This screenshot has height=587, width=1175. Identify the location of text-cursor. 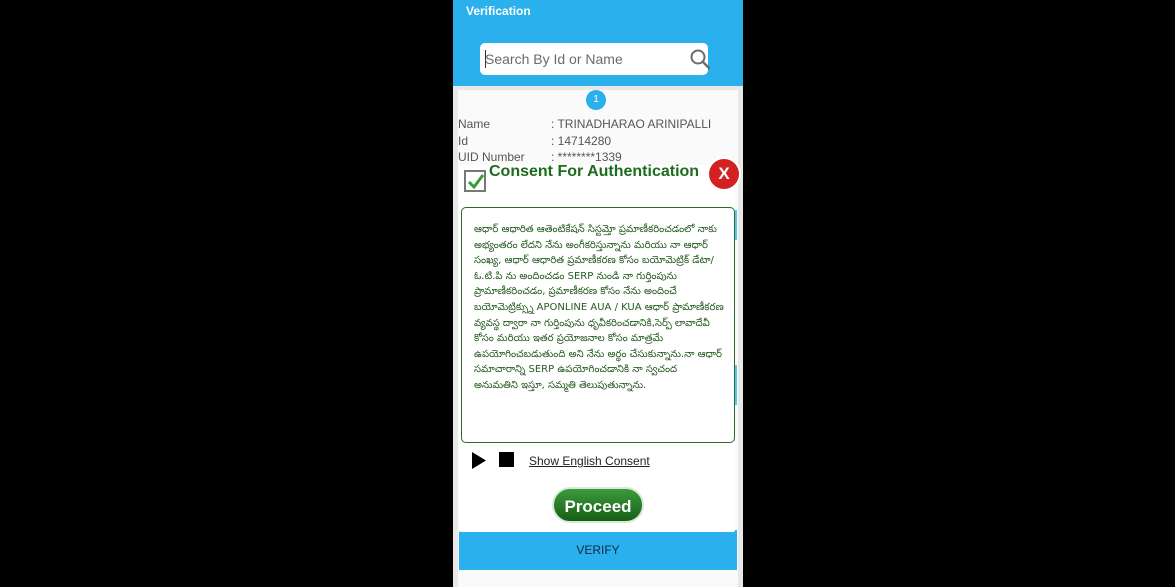
(485, 59).